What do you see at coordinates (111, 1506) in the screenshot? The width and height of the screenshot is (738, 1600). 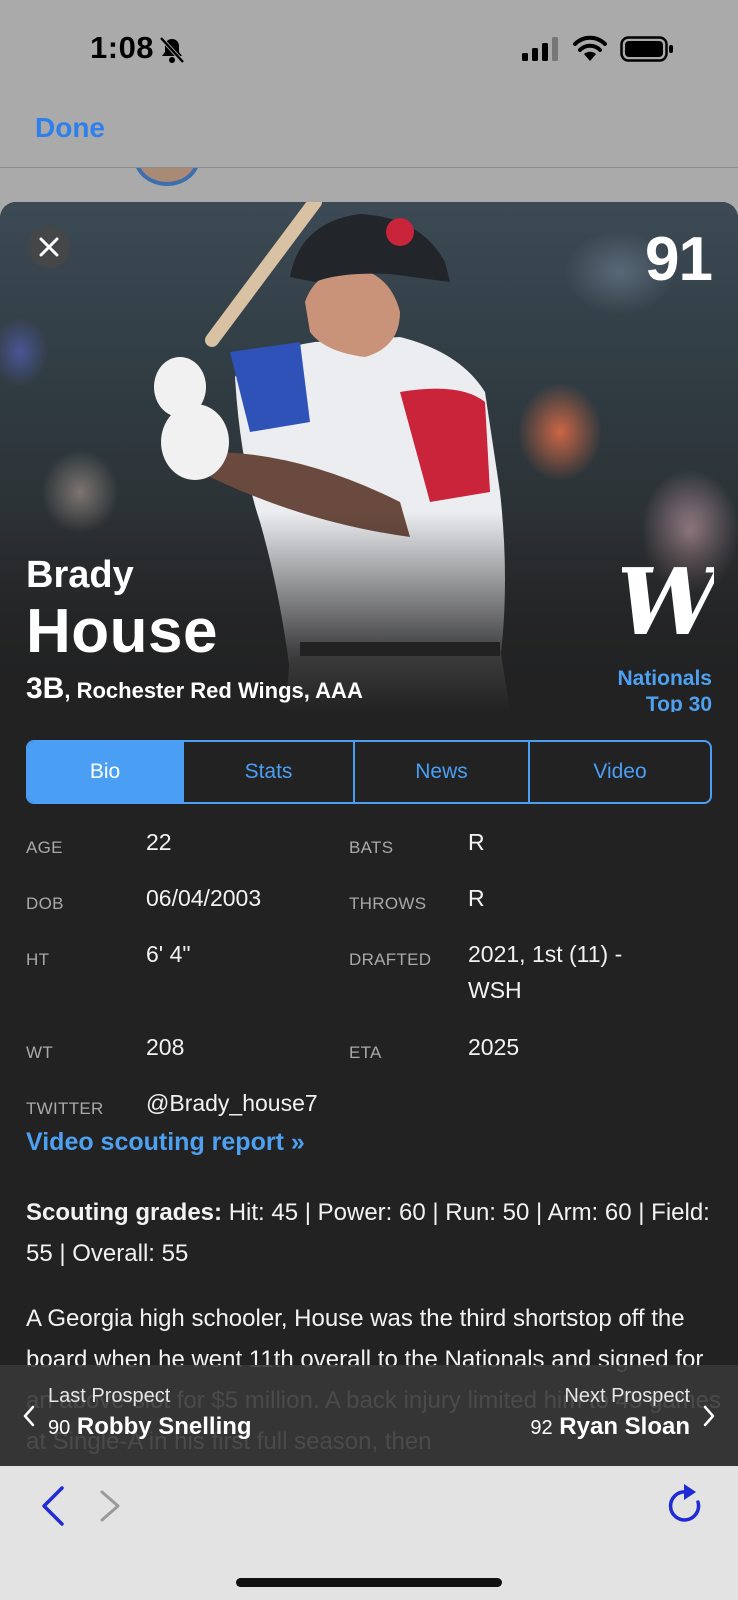 I see `forward-arrow-icon` at bounding box center [111, 1506].